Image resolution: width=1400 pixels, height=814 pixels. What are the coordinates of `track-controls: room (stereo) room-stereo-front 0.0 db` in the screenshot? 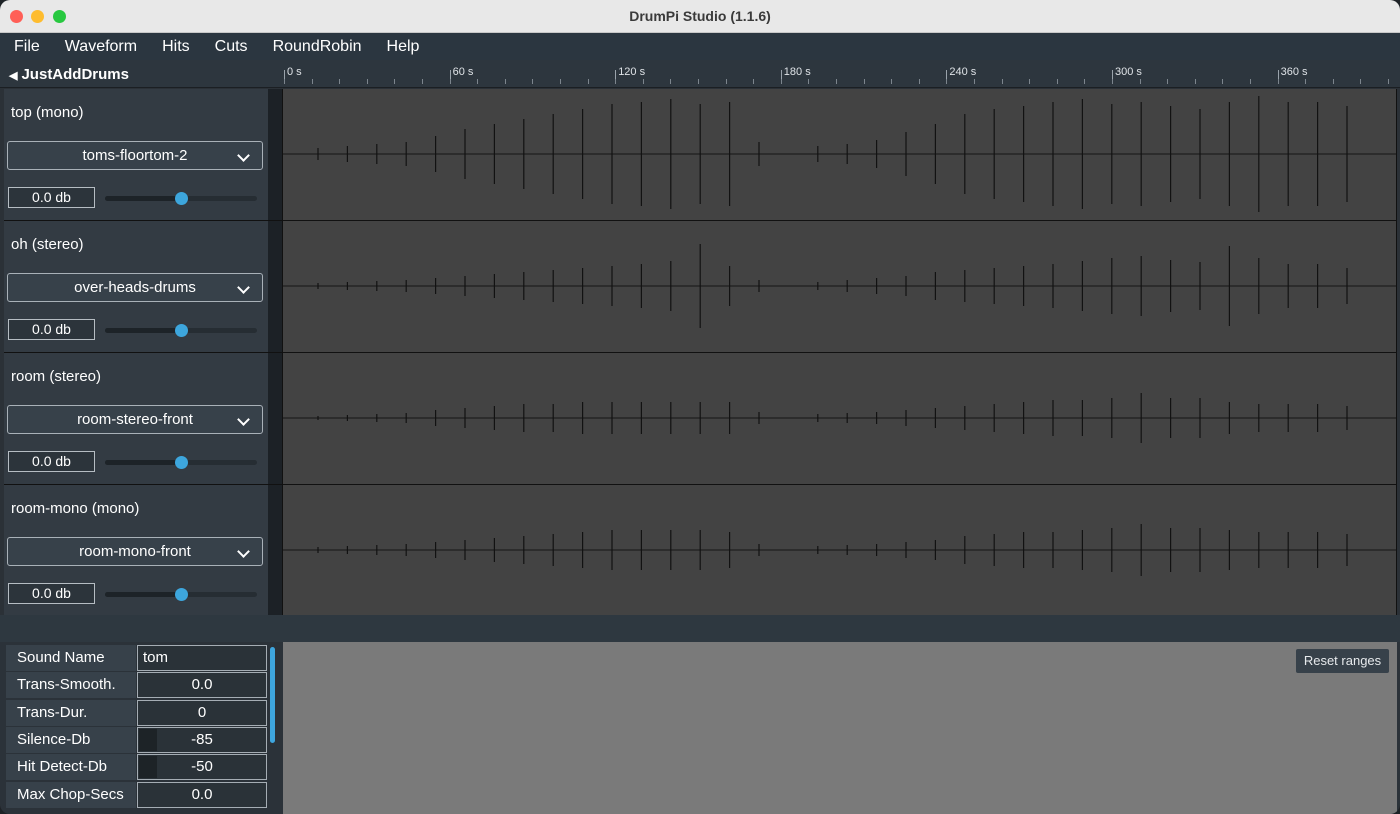 It's located at (136, 418).